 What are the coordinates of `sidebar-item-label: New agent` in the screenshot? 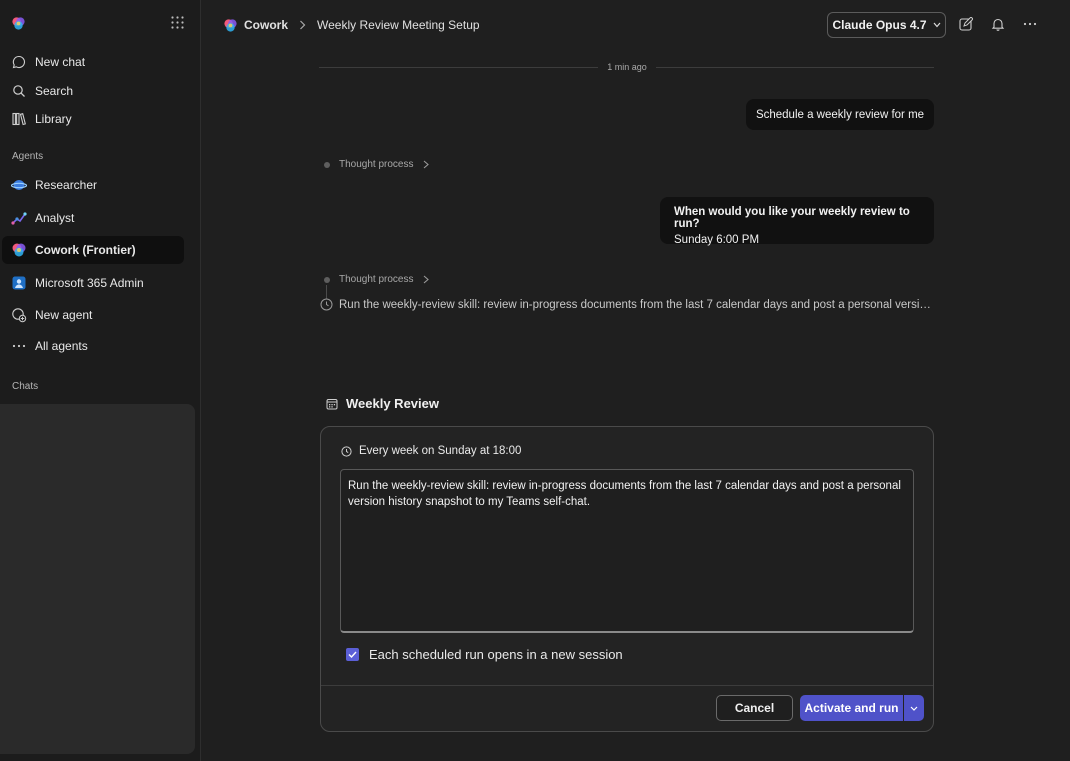 It's located at (64, 315).